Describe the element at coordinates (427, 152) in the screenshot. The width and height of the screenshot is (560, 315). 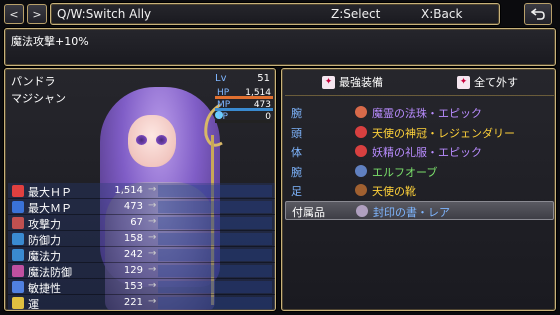
I see `equip-item-name: 妖精の礼服・エピック` at that location.